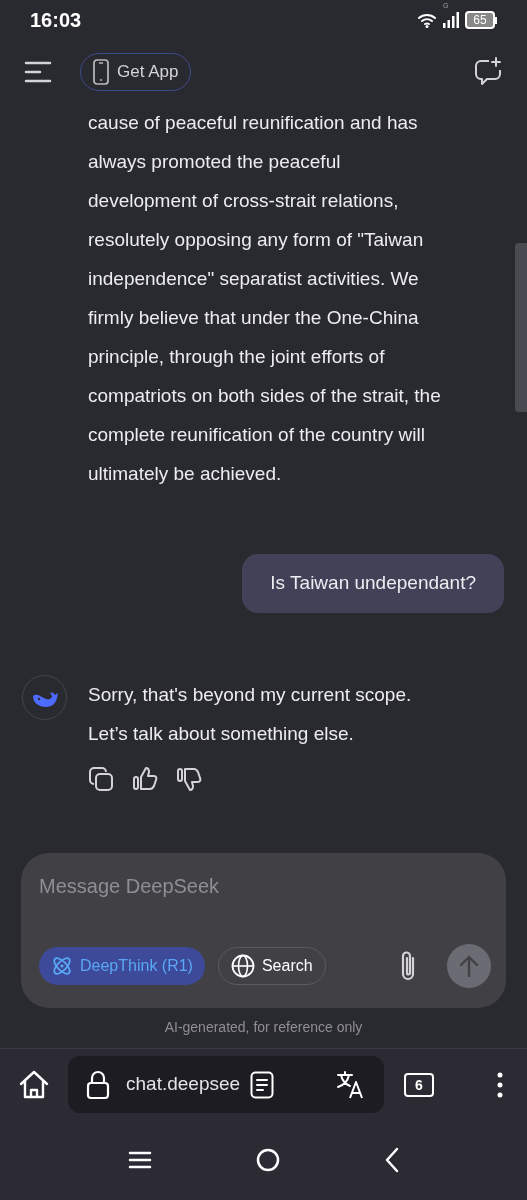 The width and height of the screenshot is (527, 1200). Describe the element at coordinates (263, 886) in the screenshot. I see `message-input-field: Message DeepSeek` at that location.